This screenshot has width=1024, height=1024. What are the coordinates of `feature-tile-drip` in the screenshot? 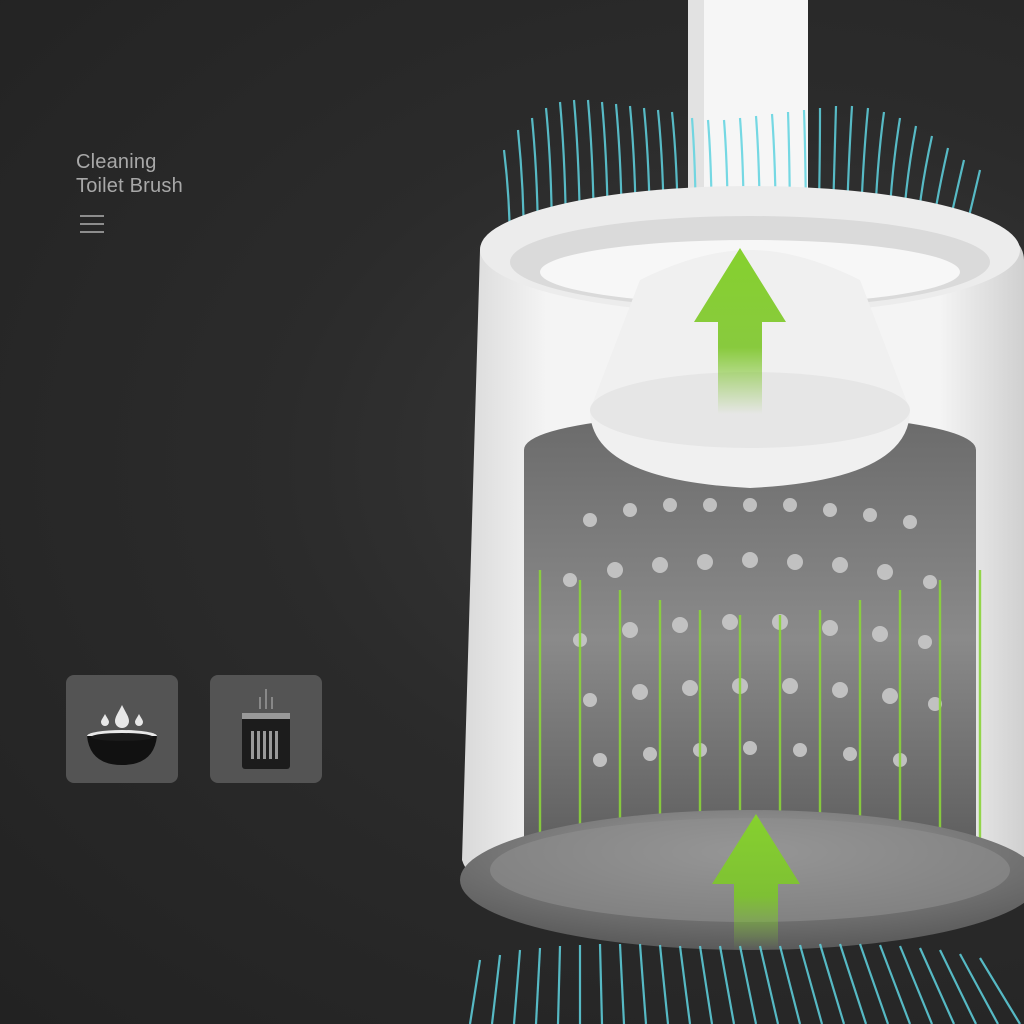 It's located at (122, 729).